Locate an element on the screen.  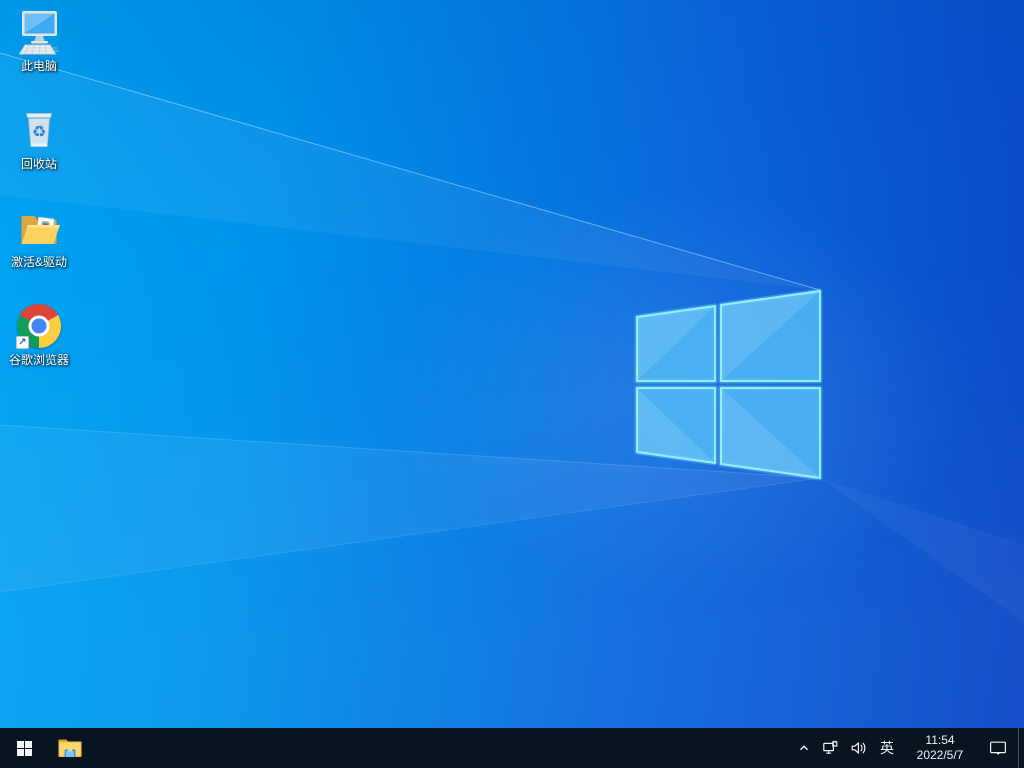
desktop-icon-activation-drivers: 激活&驱动 is located at coordinates (39, 237).